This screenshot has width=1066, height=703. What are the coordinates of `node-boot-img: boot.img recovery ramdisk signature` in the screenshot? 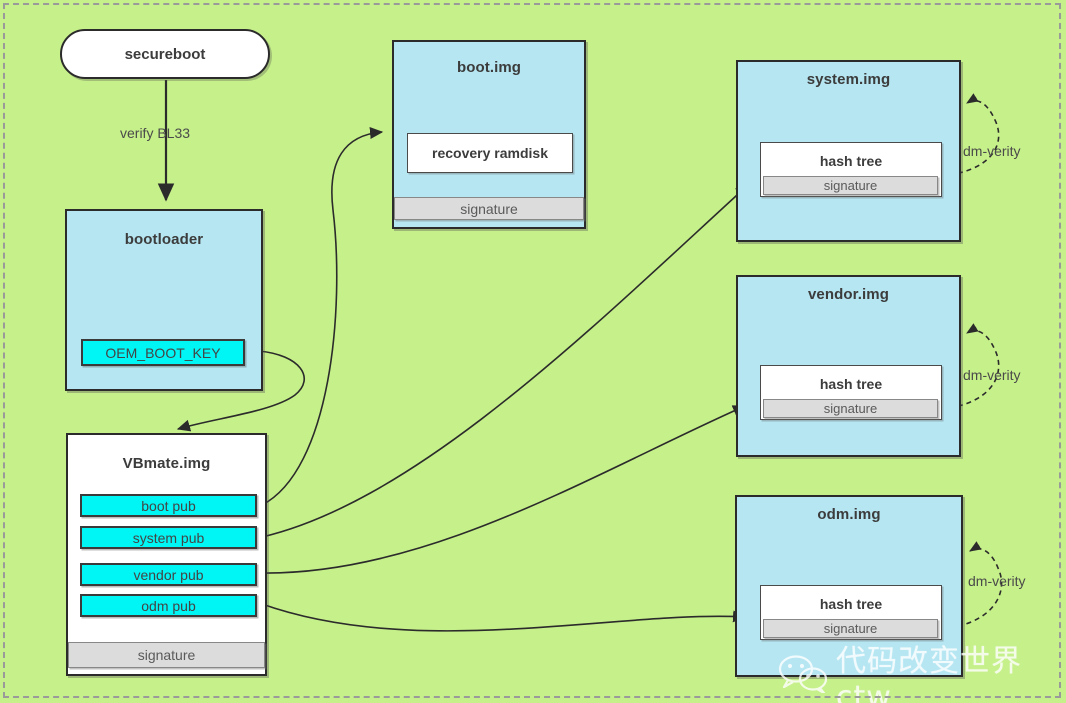 It's located at (489, 134).